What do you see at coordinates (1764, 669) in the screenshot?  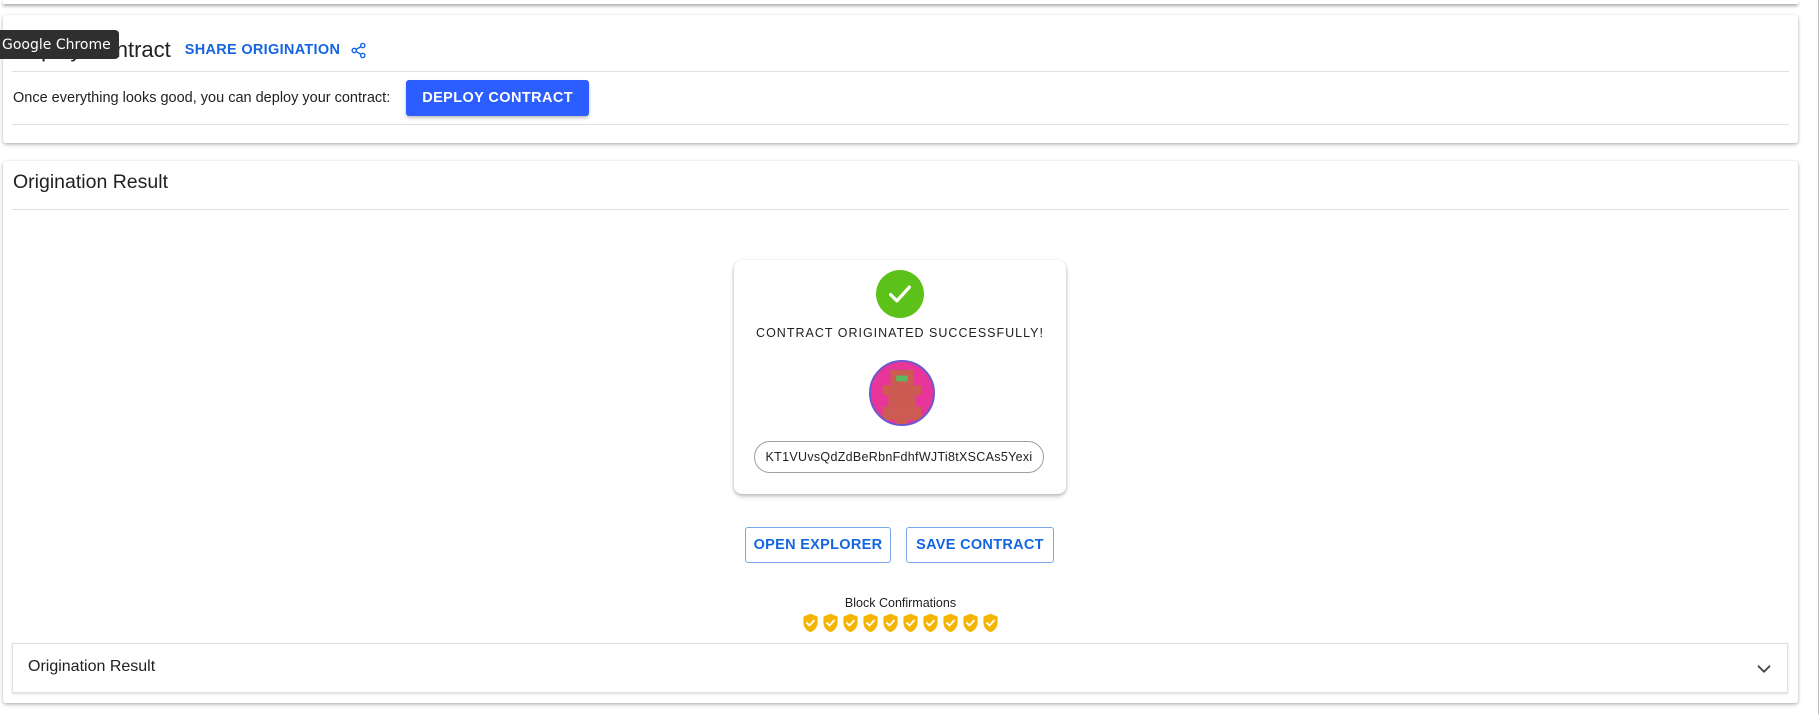 I see `chevron-down-icon` at bounding box center [1764, 669].